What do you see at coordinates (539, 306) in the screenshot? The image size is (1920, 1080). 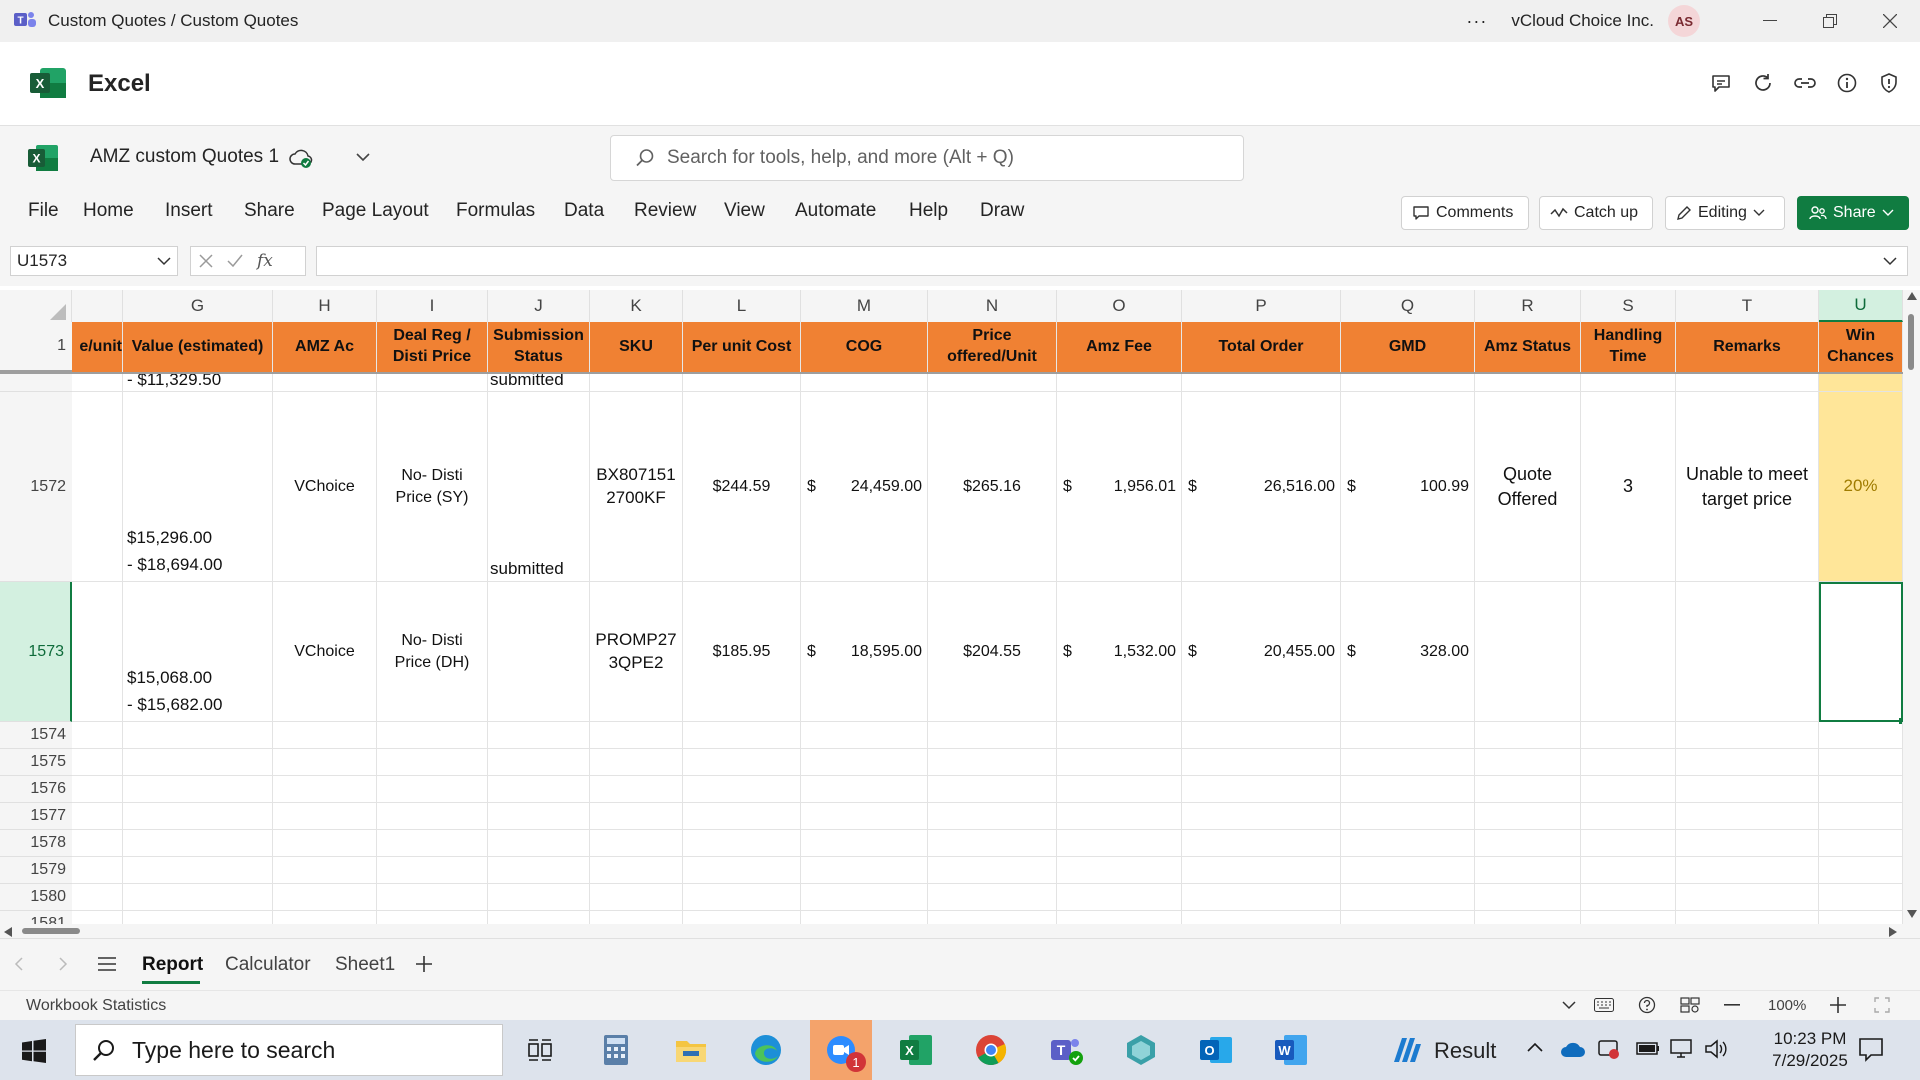 I see `column-header-j: J` at bounding box center [539, 306].